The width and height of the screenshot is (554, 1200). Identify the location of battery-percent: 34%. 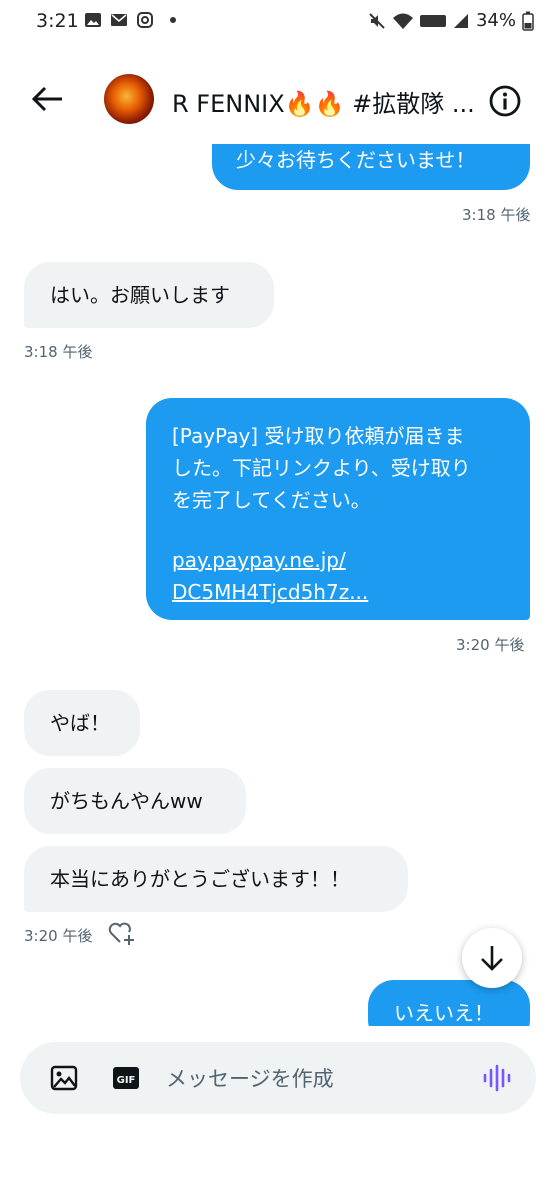
(495, 20).